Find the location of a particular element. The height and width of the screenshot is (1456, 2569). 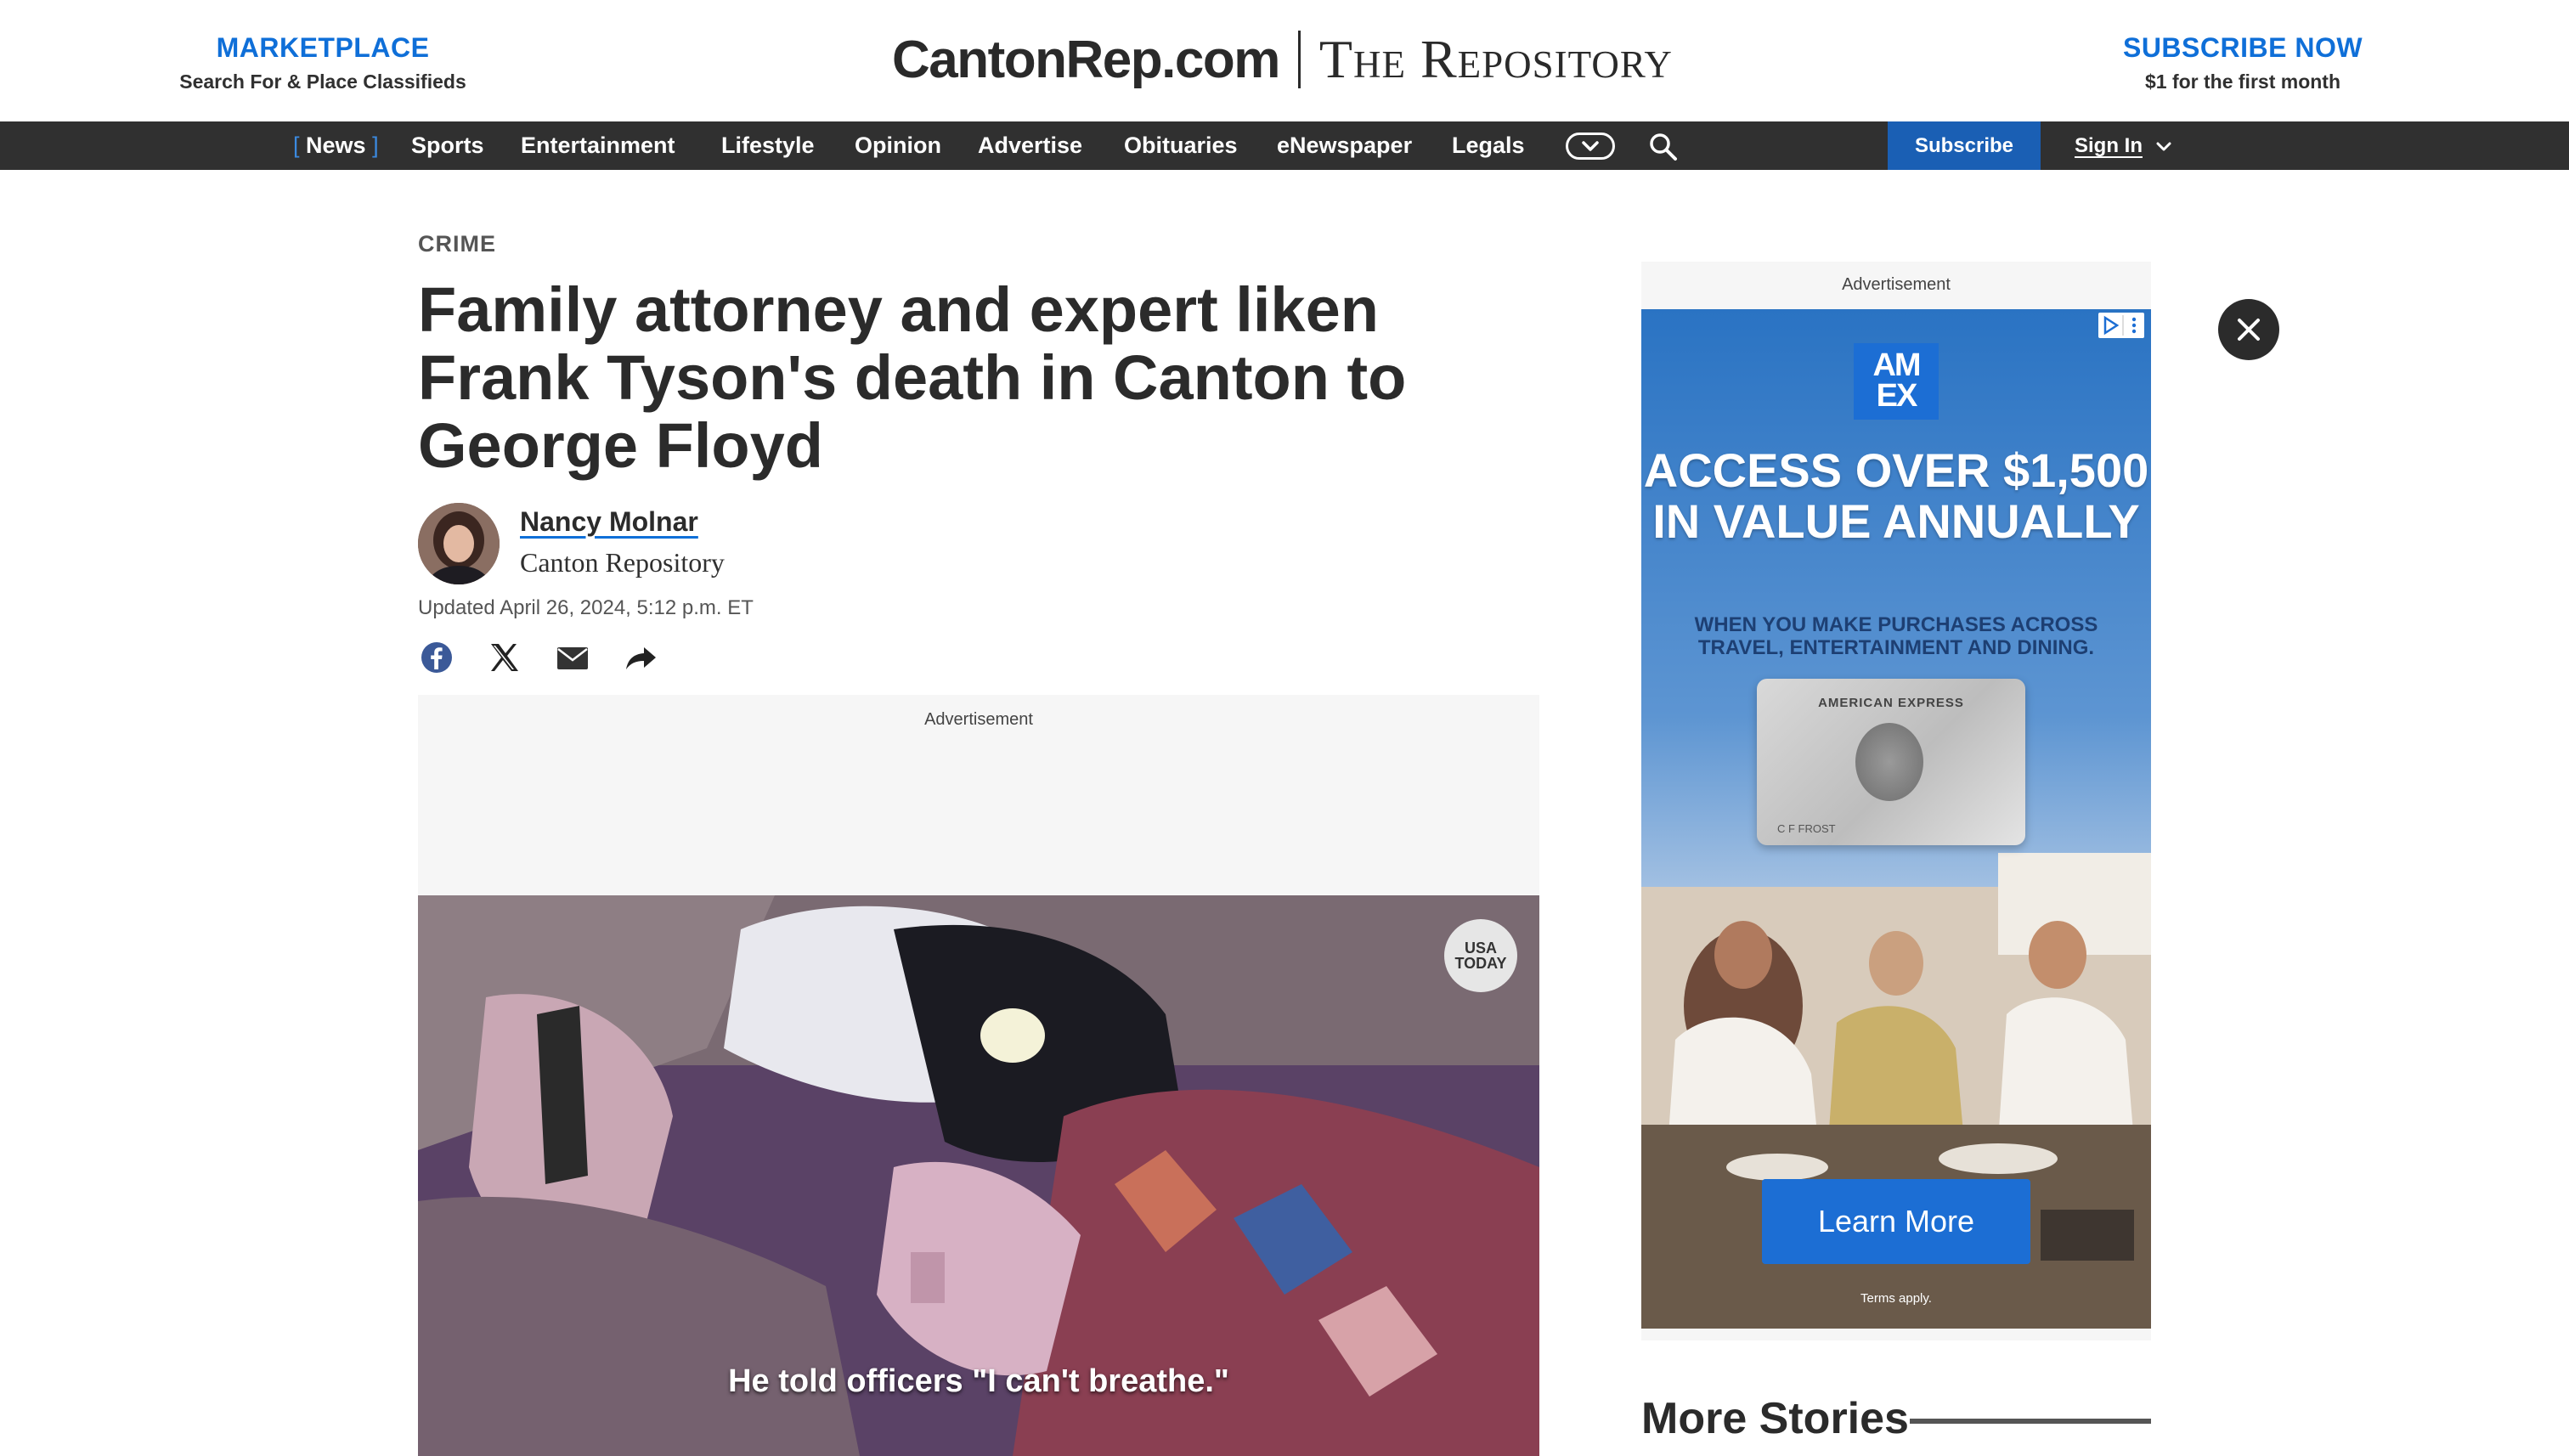

facebook-icon is located at coordinates (437, 657).